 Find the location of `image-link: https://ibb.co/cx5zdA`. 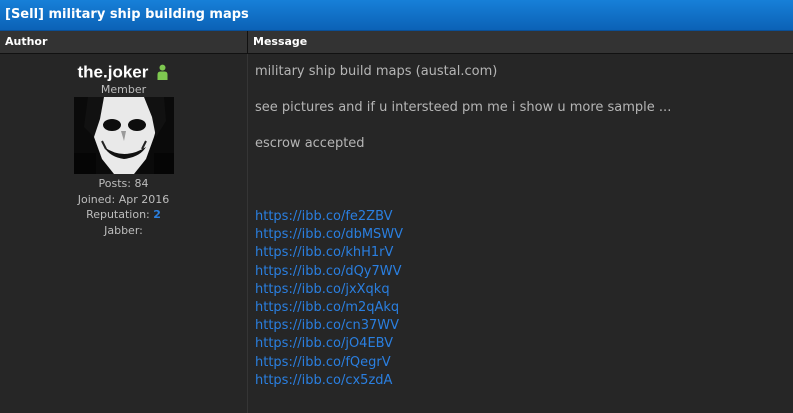

image-link: https://ibb.co/cx5zdA is located at coordinates (329, 381).